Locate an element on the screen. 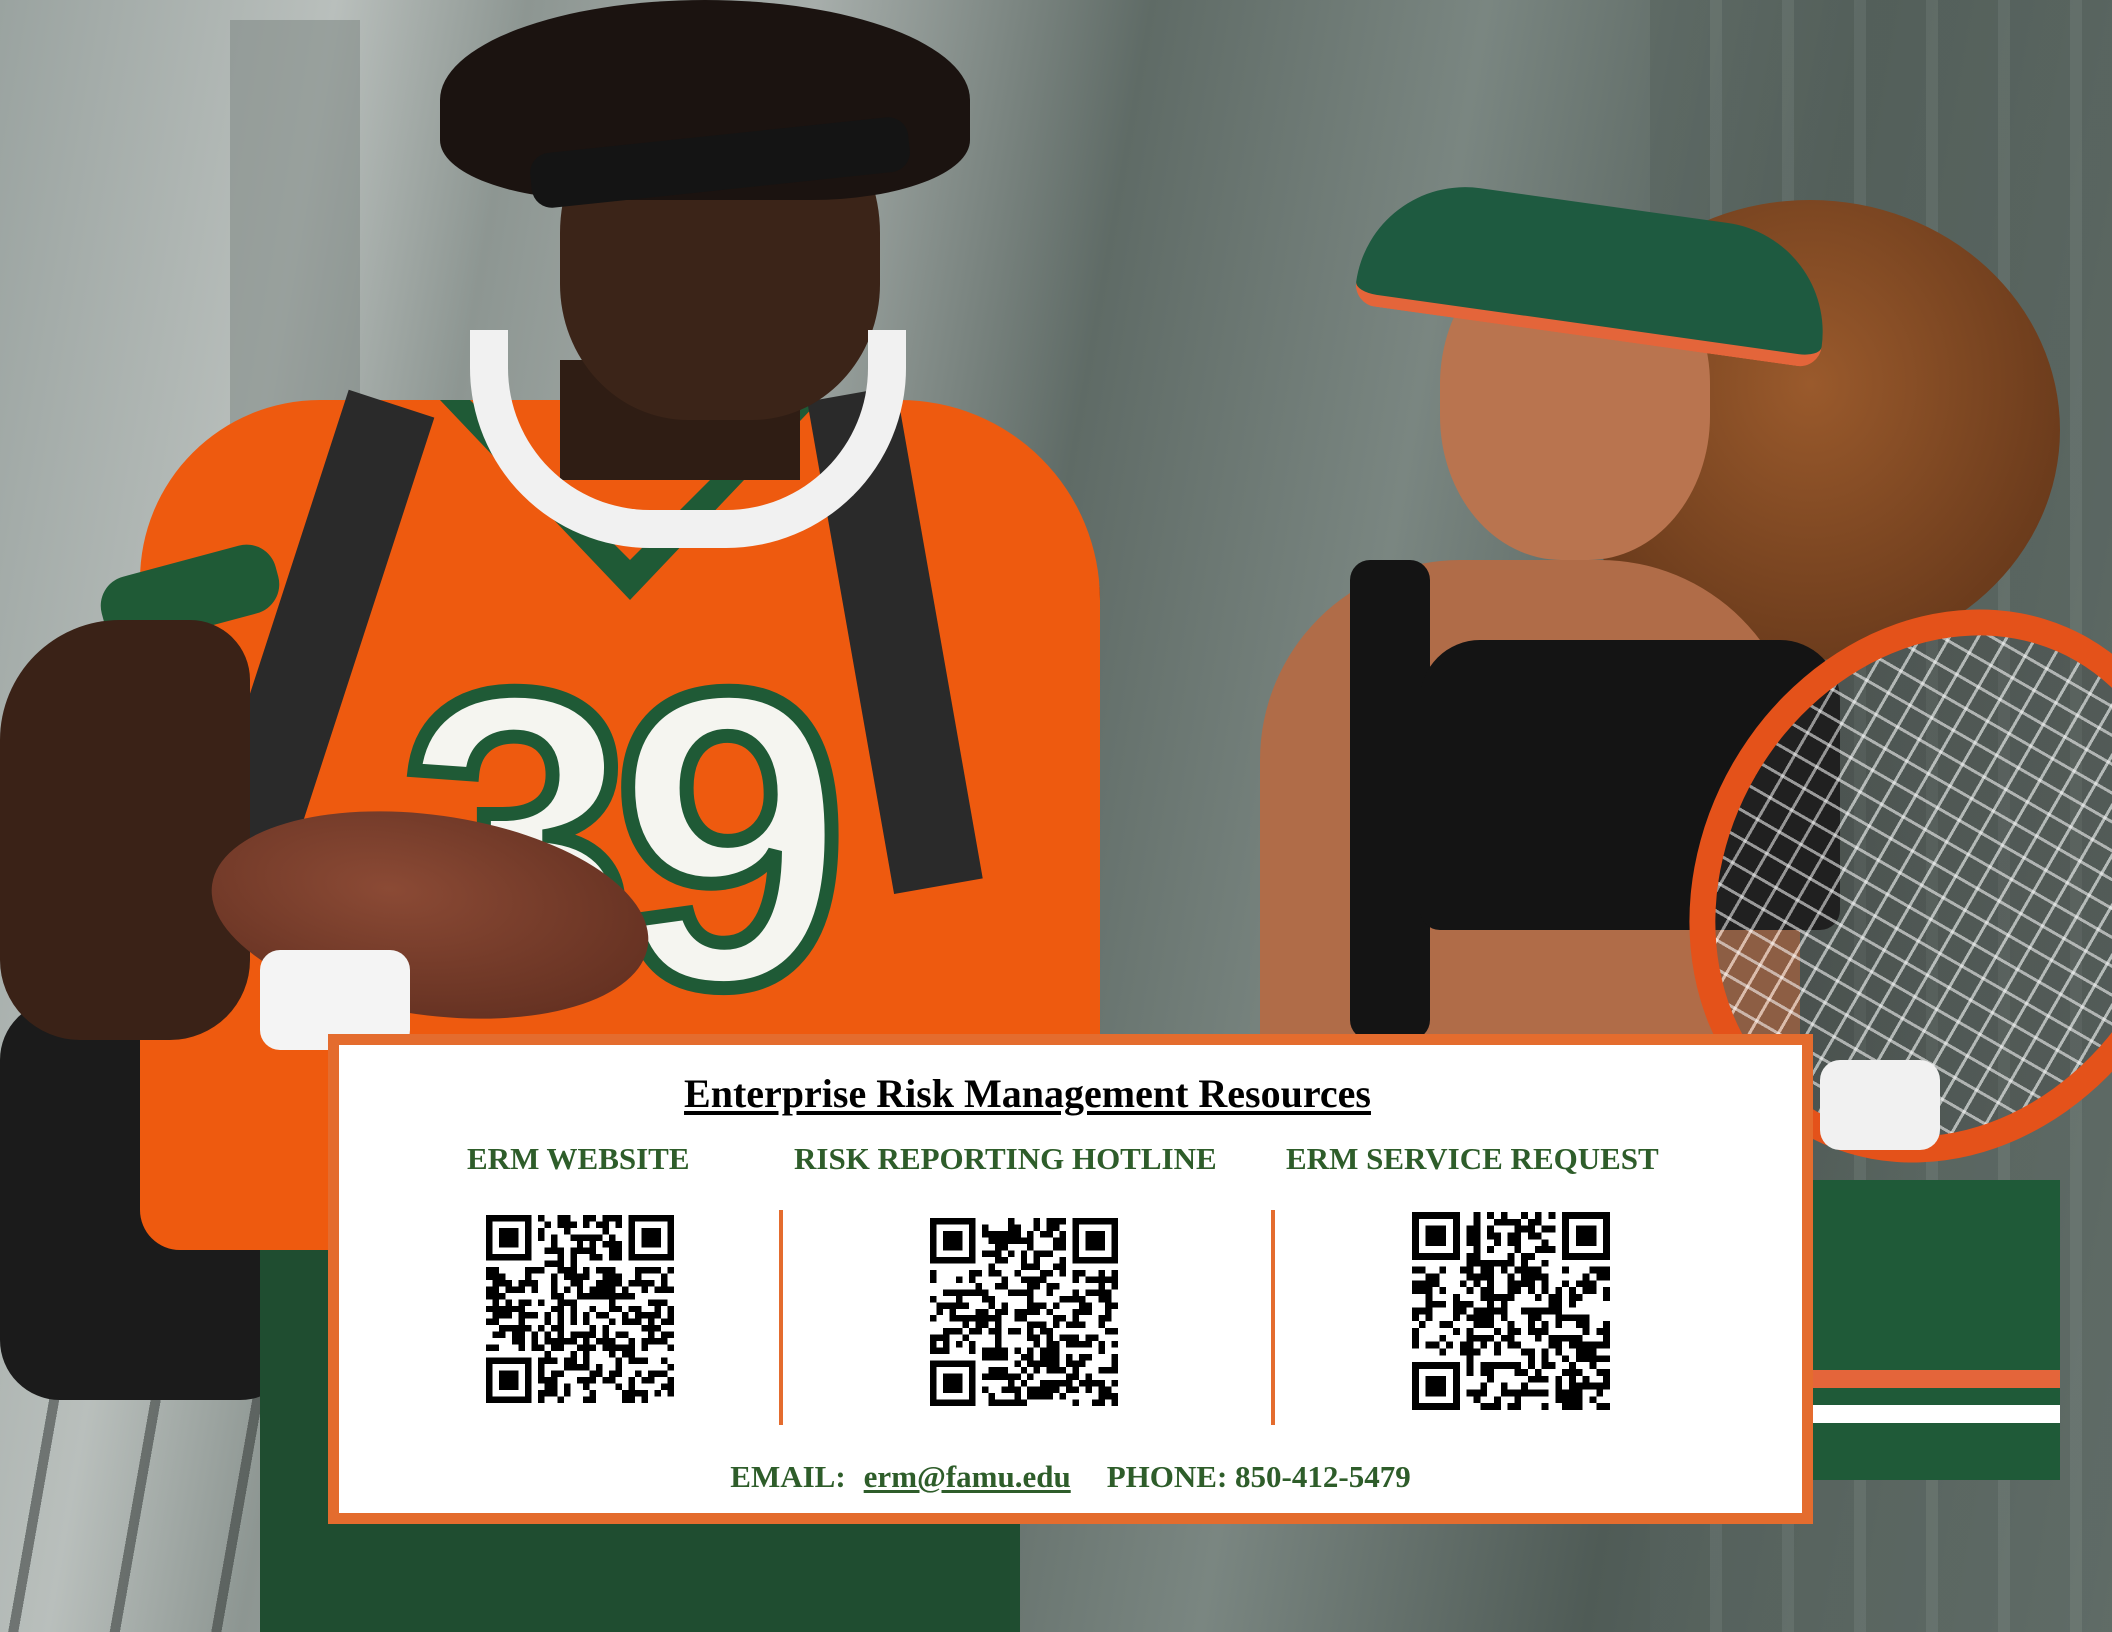  erm-service-request-heading: ERM SERVICE REQUEST is located at coordinates (1472, 1158).